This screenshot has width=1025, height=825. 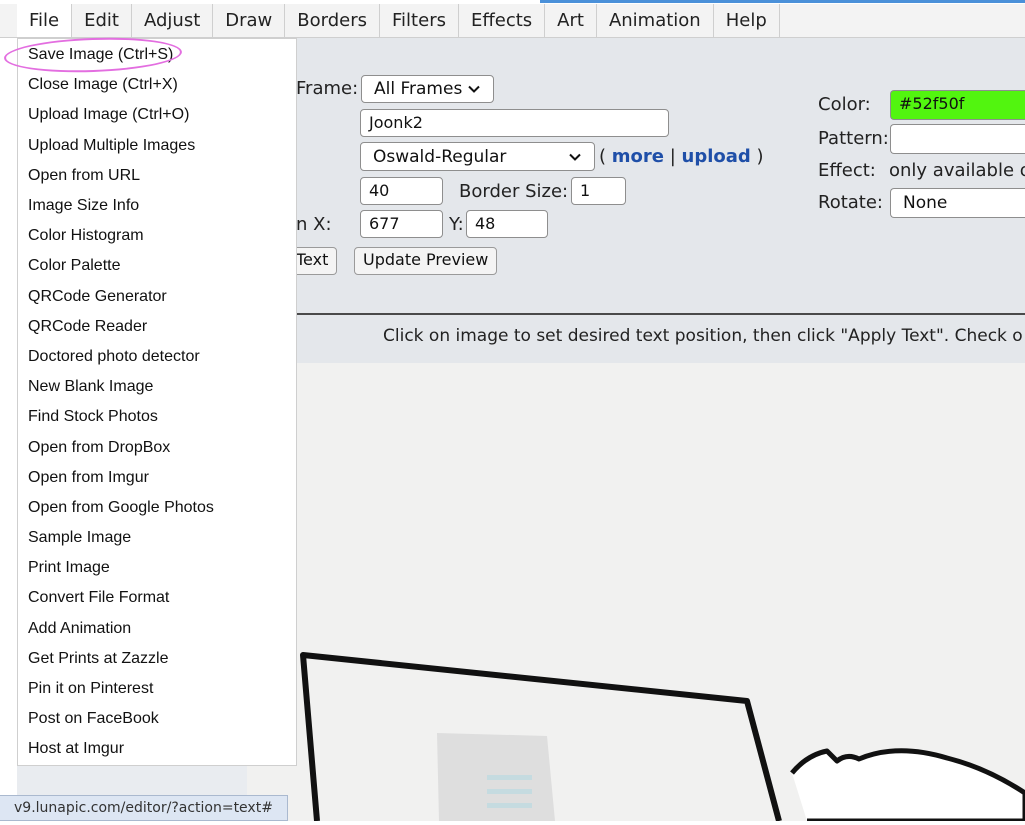 I want to click on upload-font-link: upload, so click(x=716, y=156).